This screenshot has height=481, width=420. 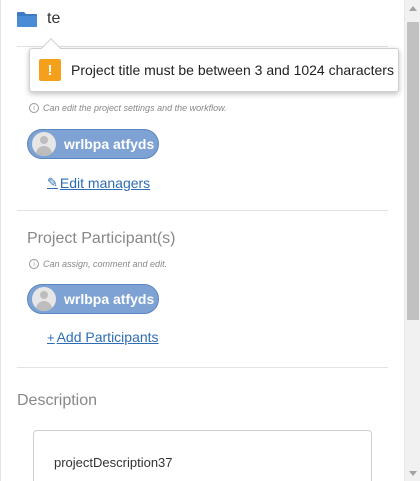 I want to click on participant-user-name: wrlbpa atfyds, so click(x=109, y=299).